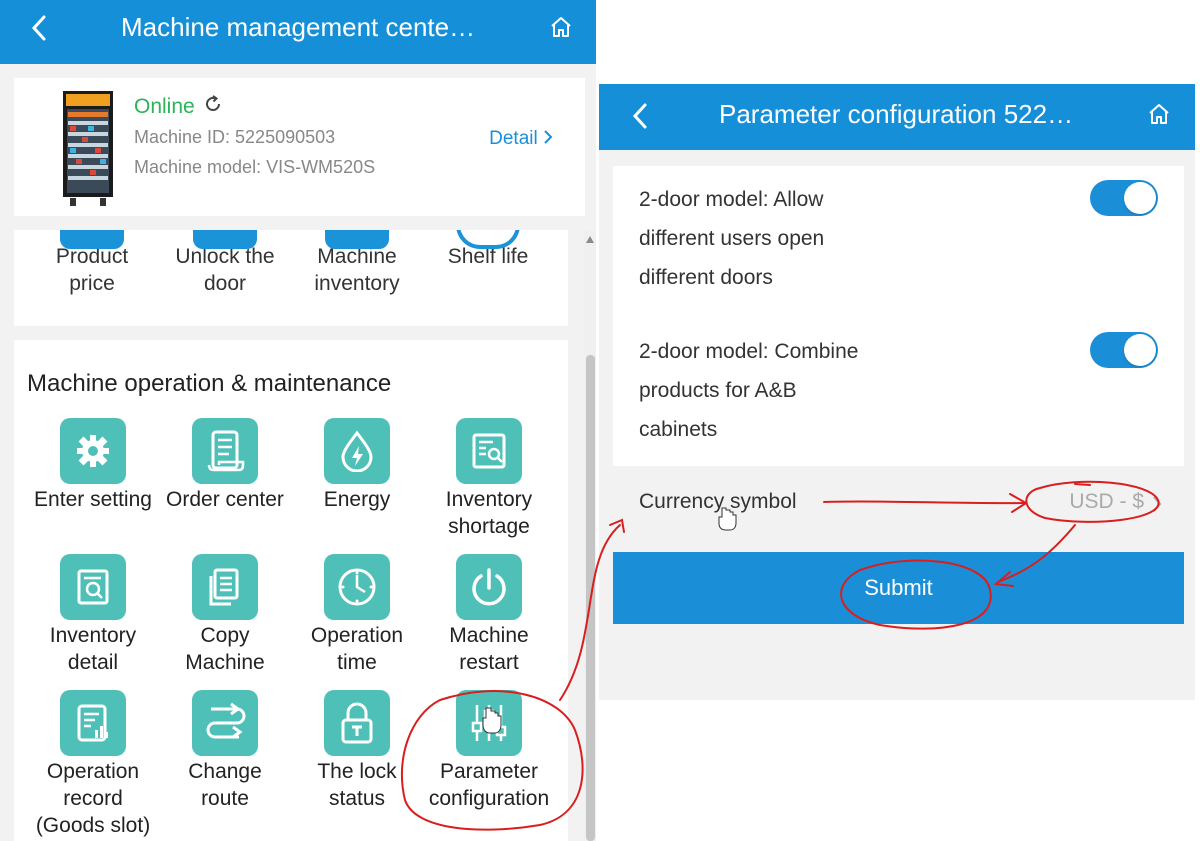  I want to click on op-label: Enter setting, so click(93, 499).